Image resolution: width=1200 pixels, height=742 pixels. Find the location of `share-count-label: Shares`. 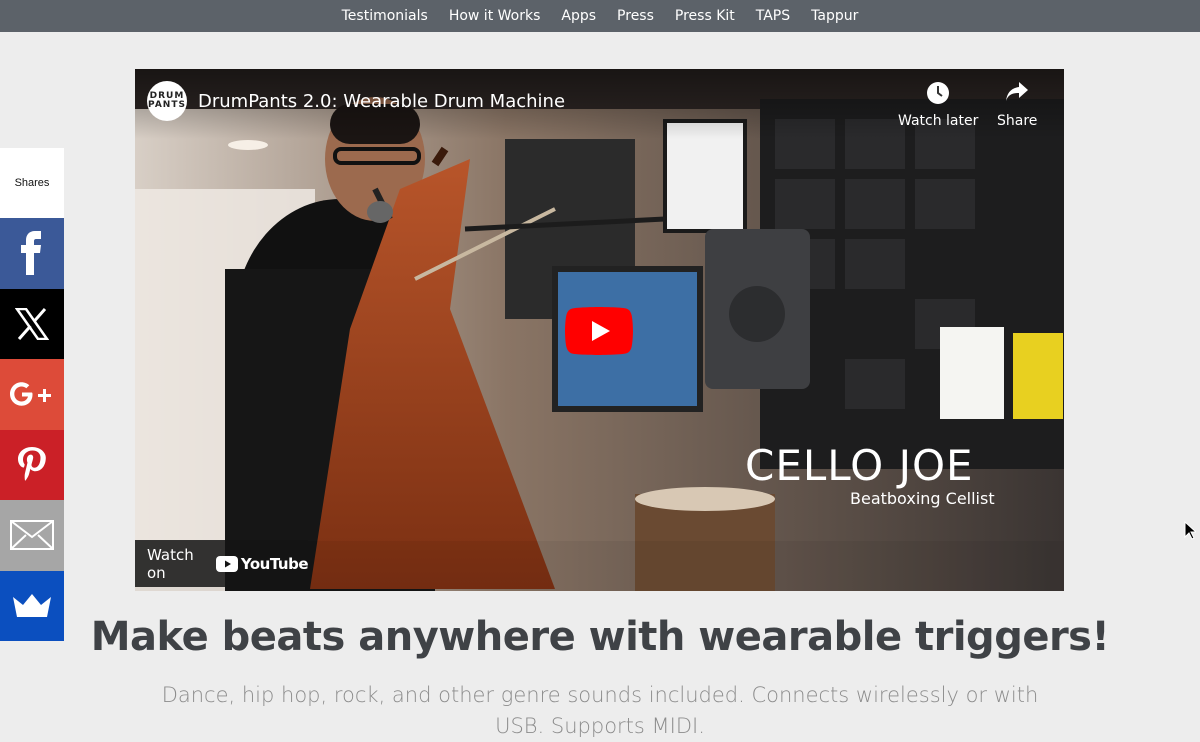

share-count-label: Shares is located at coordinates (32, 183).